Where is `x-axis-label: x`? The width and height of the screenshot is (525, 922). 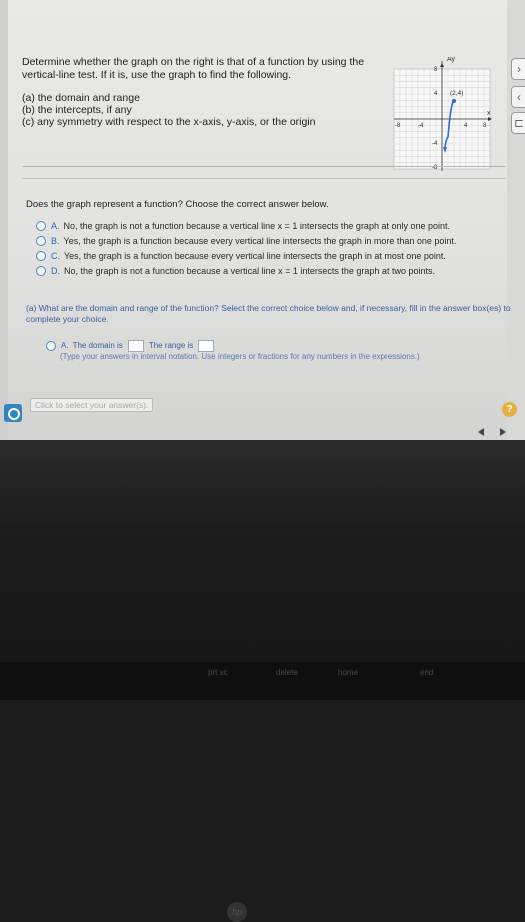 x-axis-label: x is located at coordinates (489, 113).